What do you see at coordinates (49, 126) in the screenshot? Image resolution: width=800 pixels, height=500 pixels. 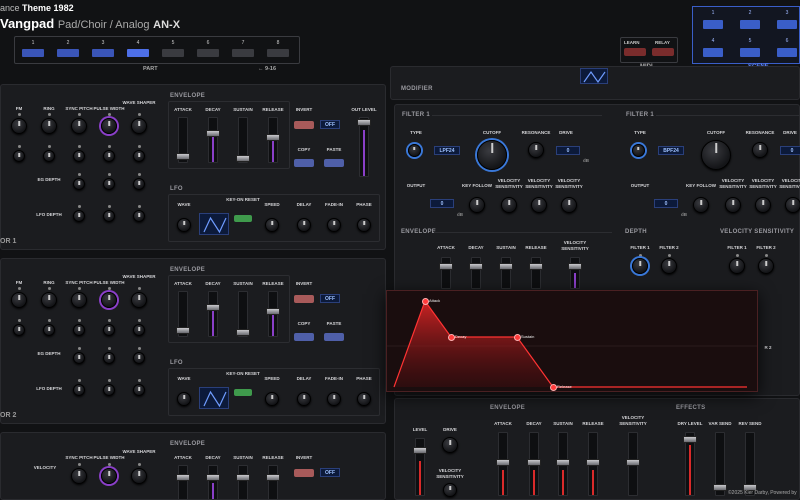 I see `op1-ring-knob` at bounding box center [49, 126].